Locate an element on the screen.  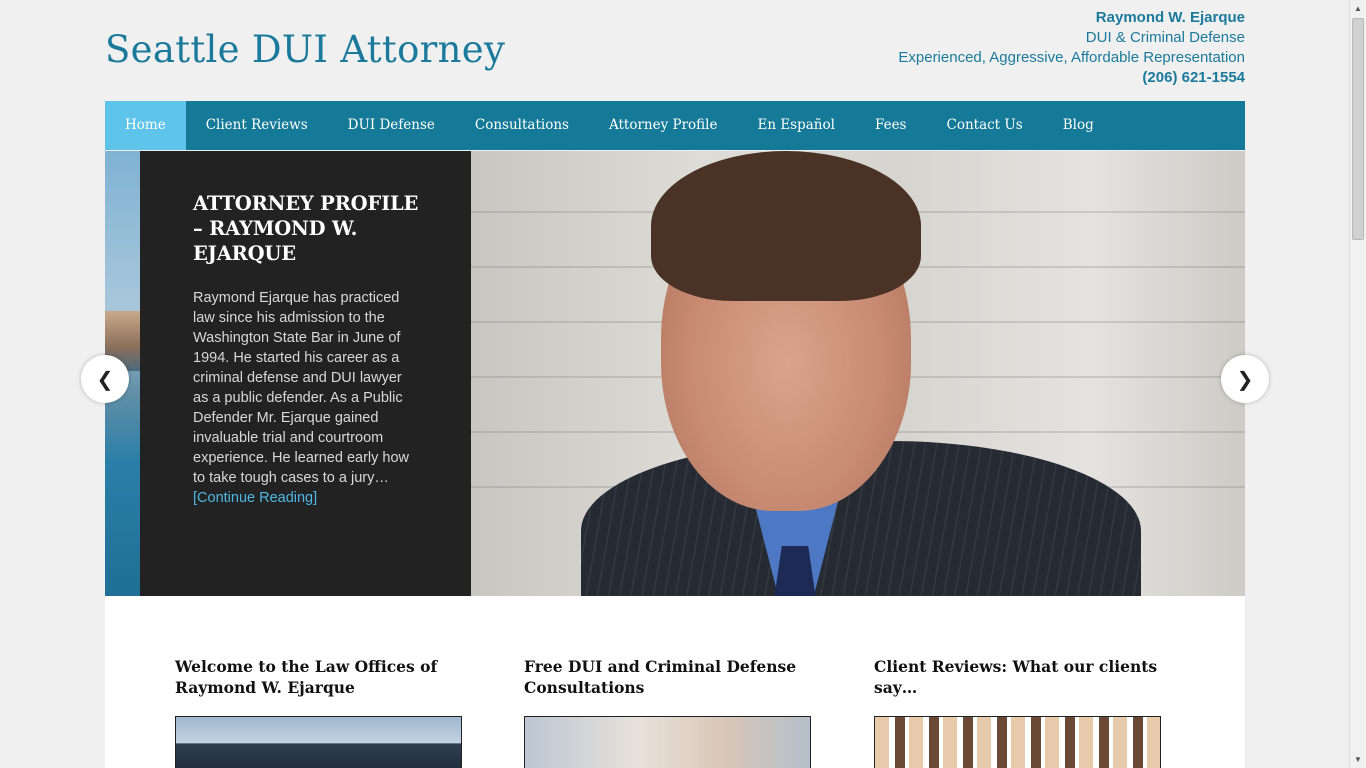
nav-item-consultations: Consultations is located at coordinates (522, 125).